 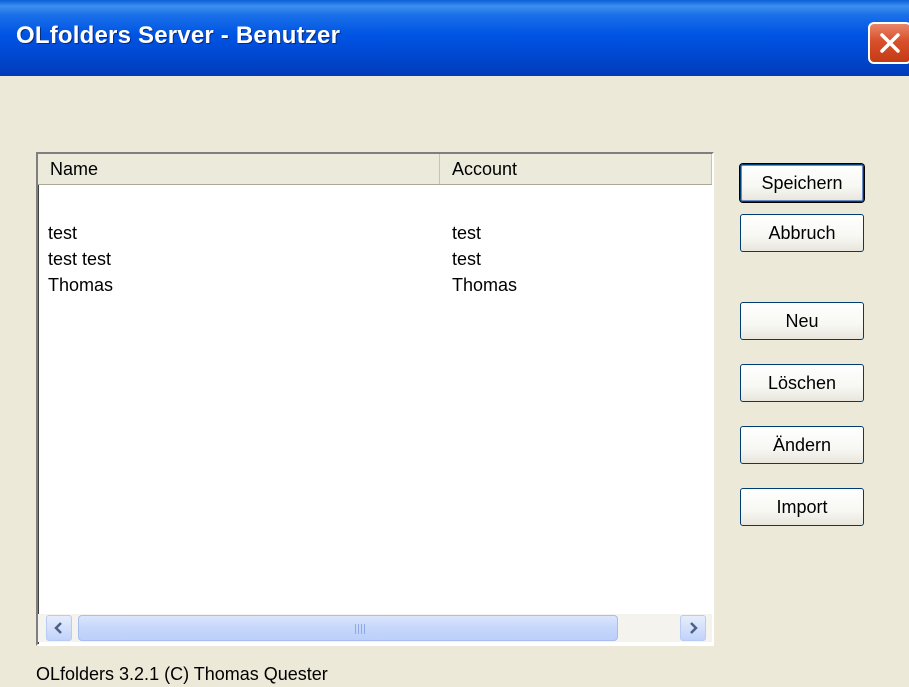 What do you see at coordinates (375, 259) in the screenshot?
I see `list-item: test test test` at bounding box center [375, 259].